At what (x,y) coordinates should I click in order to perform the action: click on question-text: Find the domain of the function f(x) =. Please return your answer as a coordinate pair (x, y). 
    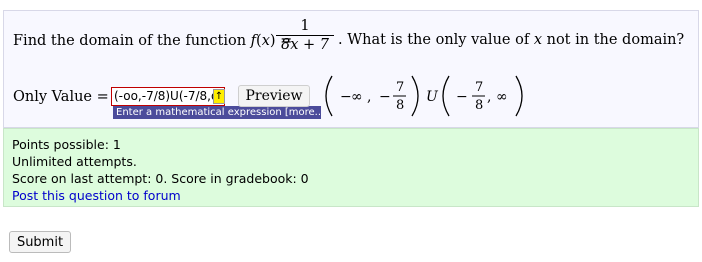
    Looking at the image, I should click on (153, 41).